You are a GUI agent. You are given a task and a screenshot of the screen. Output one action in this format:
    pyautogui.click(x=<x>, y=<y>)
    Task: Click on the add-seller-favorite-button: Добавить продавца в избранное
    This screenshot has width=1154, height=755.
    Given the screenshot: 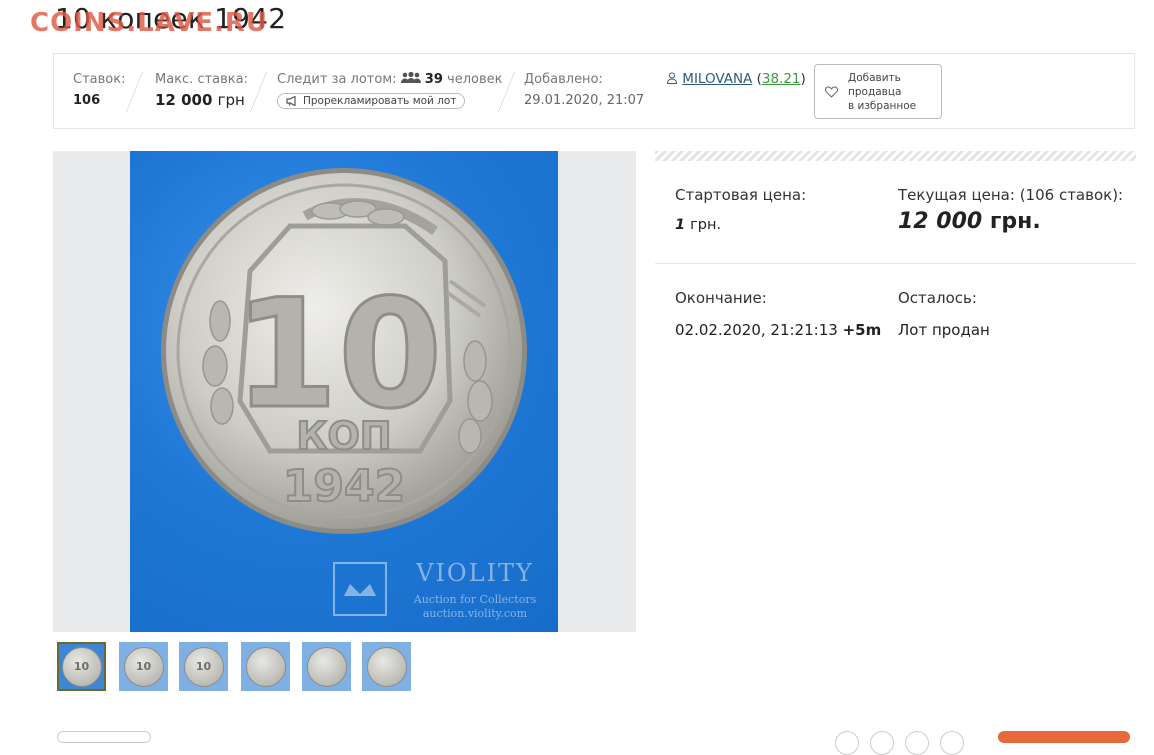 What is the action you would take?
    pyautogui.click(x=878, y=91)
    